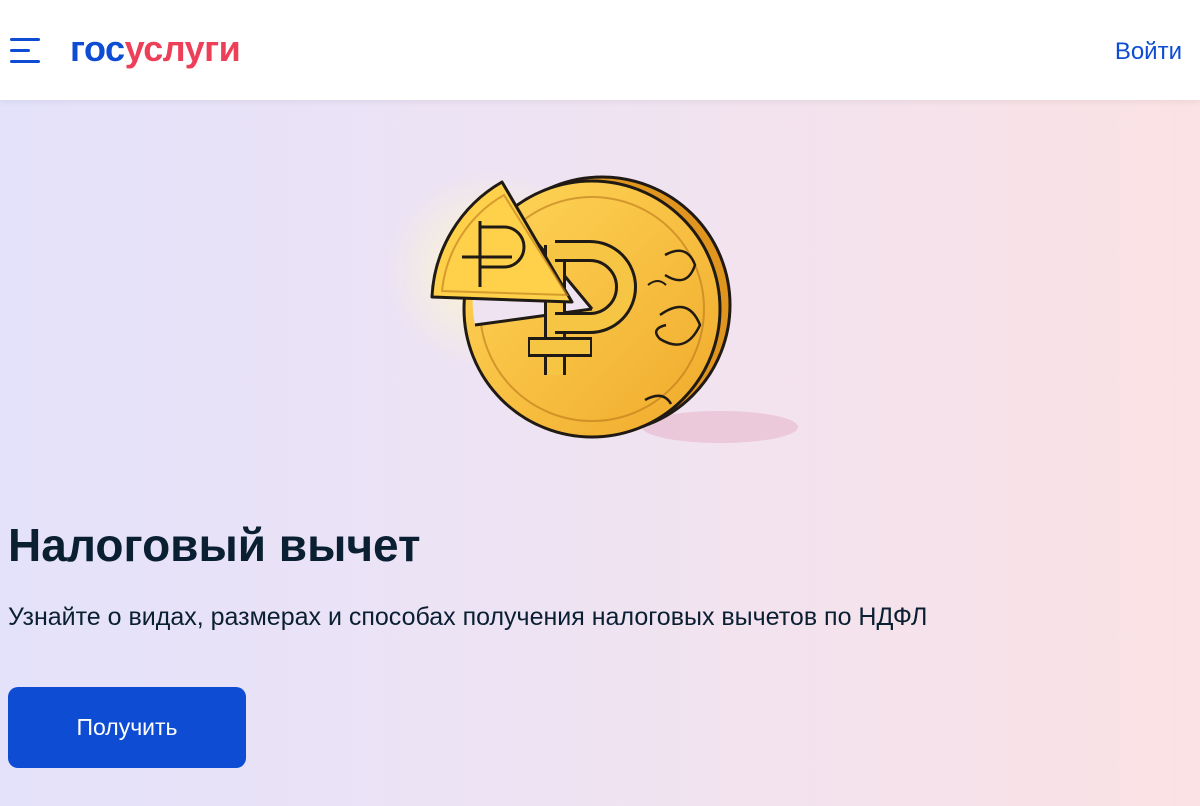  I want to click on page-title: Налоговый вычет, so click(214, 545).